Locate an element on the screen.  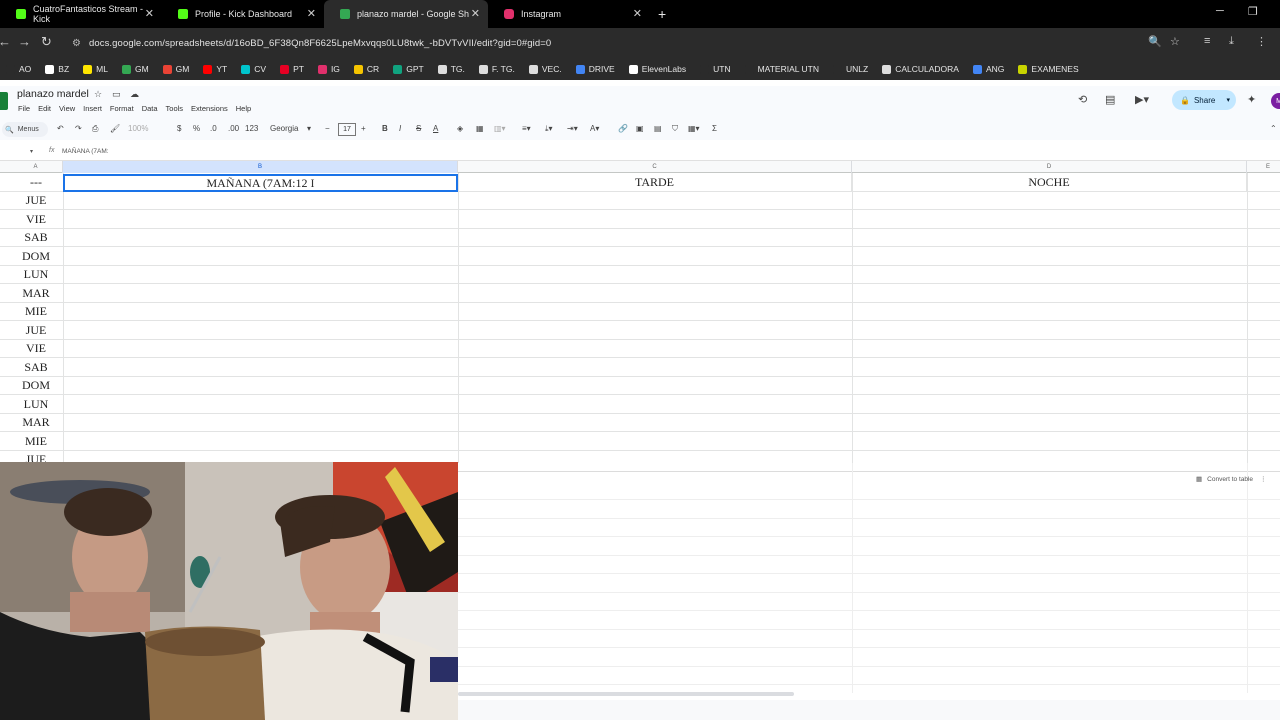
text-wrapping-icon: ⇥▾ is located at coordinates (572, 128).